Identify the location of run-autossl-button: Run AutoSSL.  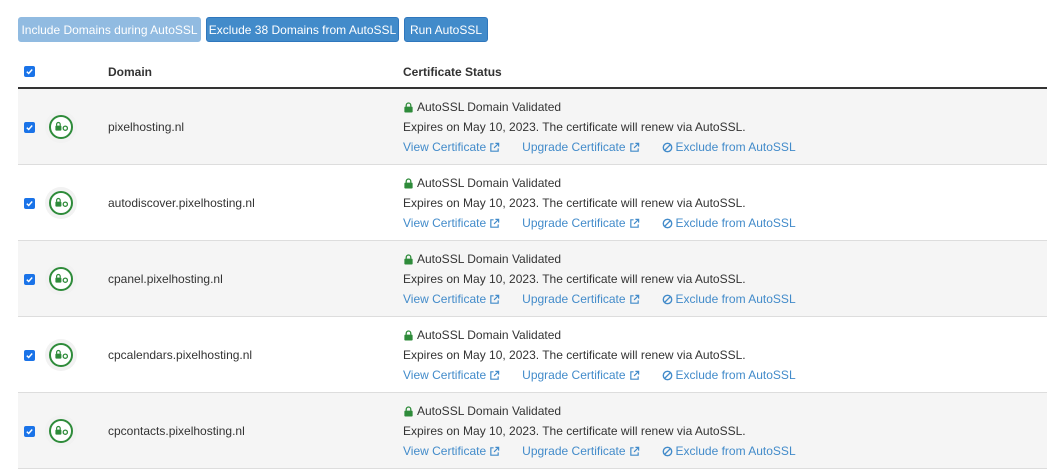
(446, 29).